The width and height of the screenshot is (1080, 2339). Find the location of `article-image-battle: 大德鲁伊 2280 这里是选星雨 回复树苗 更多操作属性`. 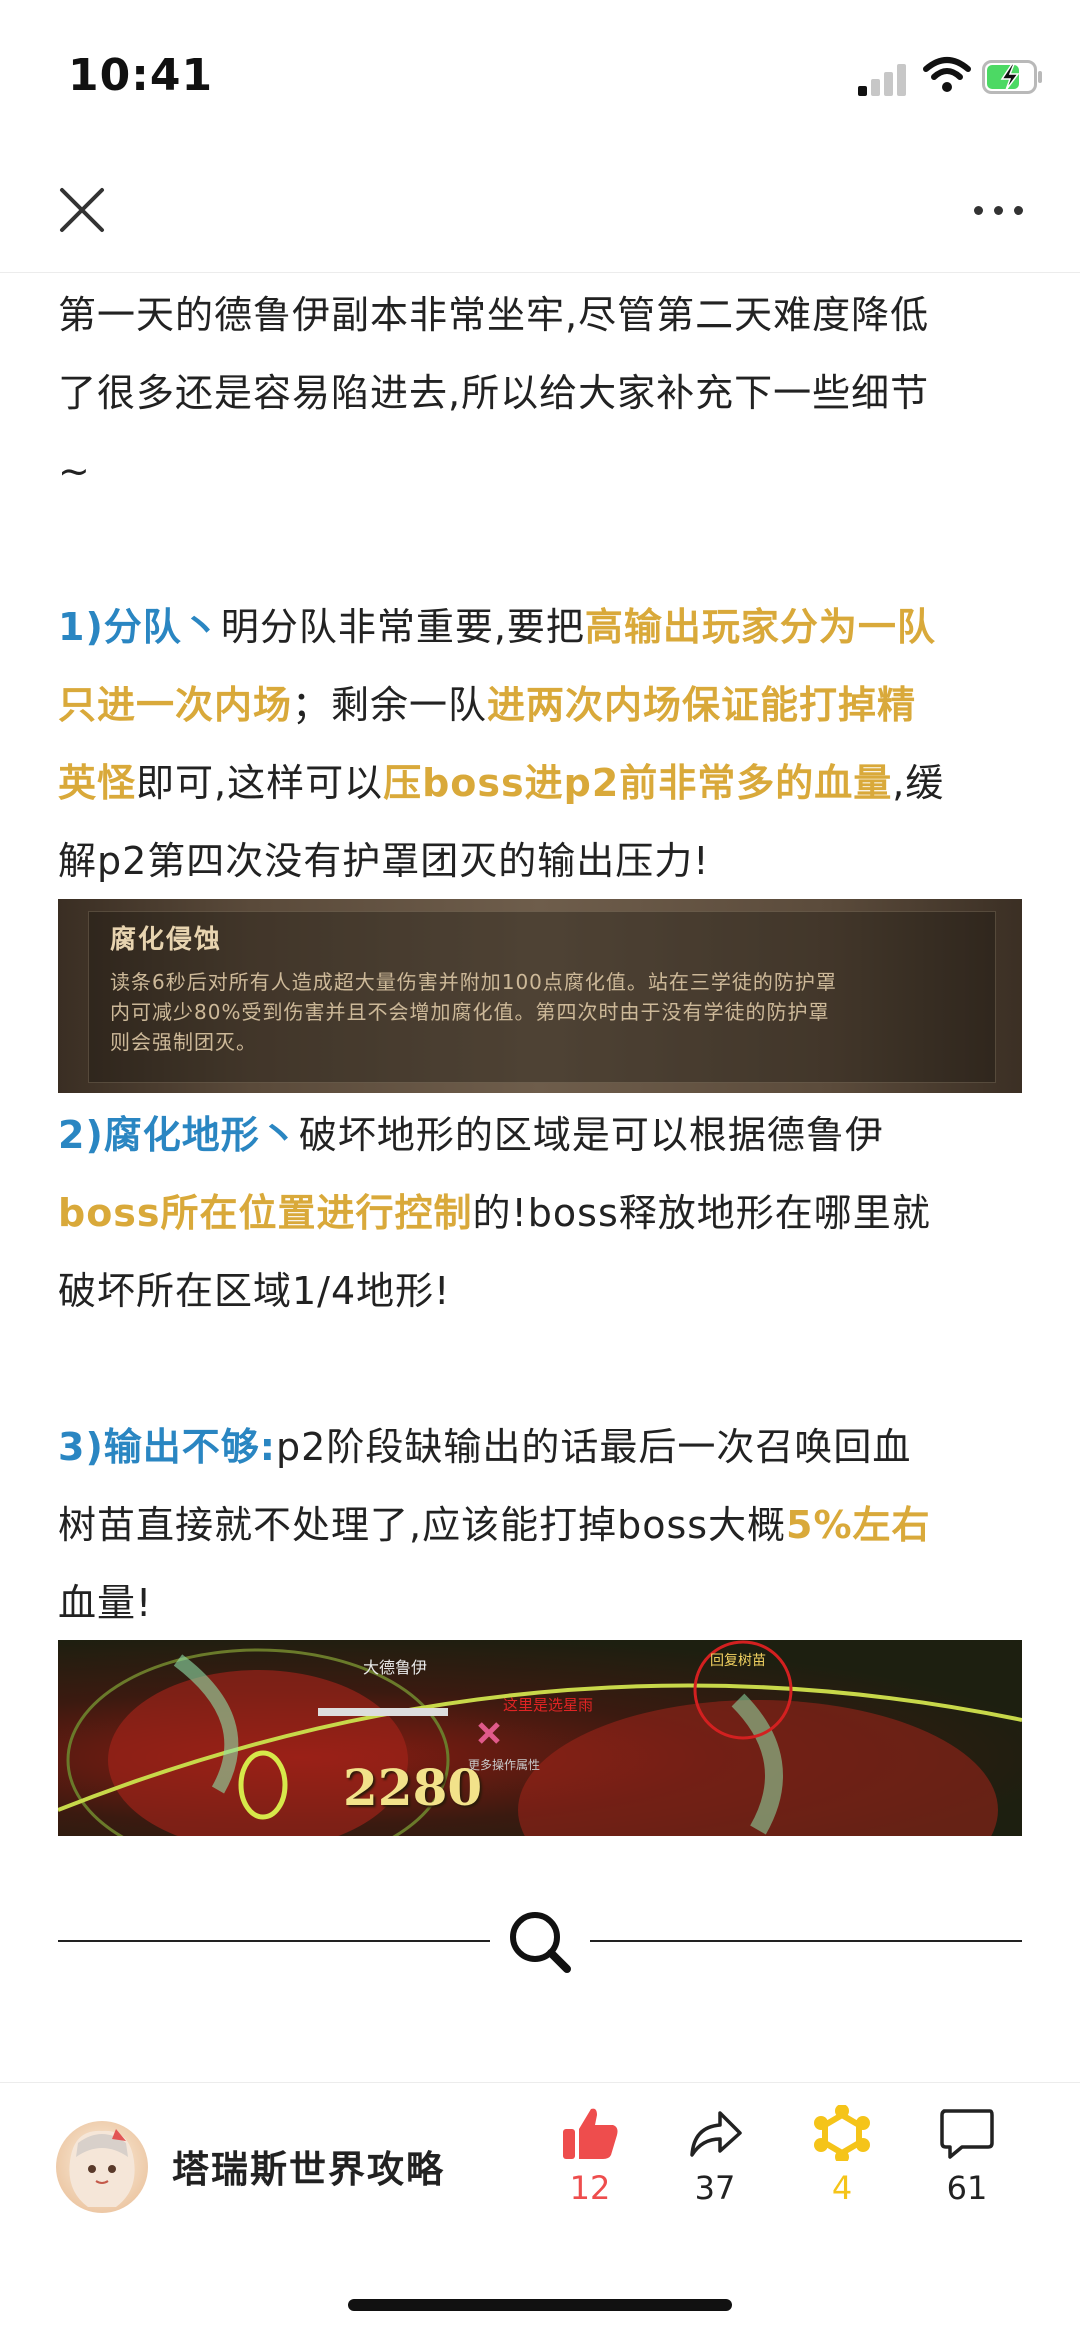

article-image-battle: 大德鲁伊 2280 这里是选星雨 回复树苗 更多操作属性 is located at coordinates (540, 1738).